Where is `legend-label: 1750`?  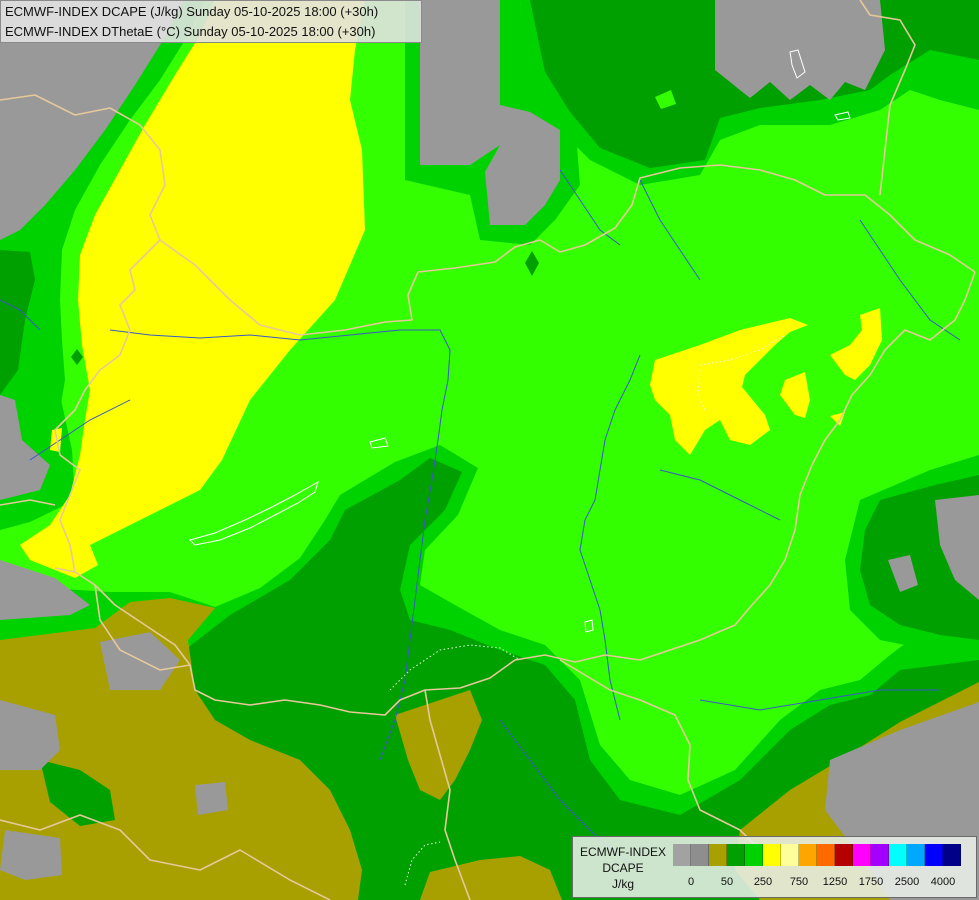 legend-label: 1750 is located at coordinates (871, 882).